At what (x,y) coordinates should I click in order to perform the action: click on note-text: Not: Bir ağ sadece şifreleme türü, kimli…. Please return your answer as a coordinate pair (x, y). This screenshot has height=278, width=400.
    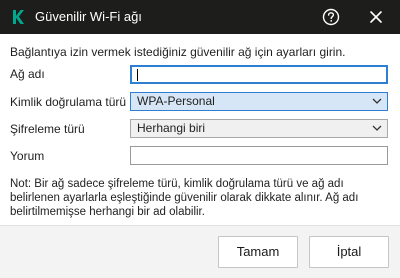
    Looking at the image, I should click on (184, 198).